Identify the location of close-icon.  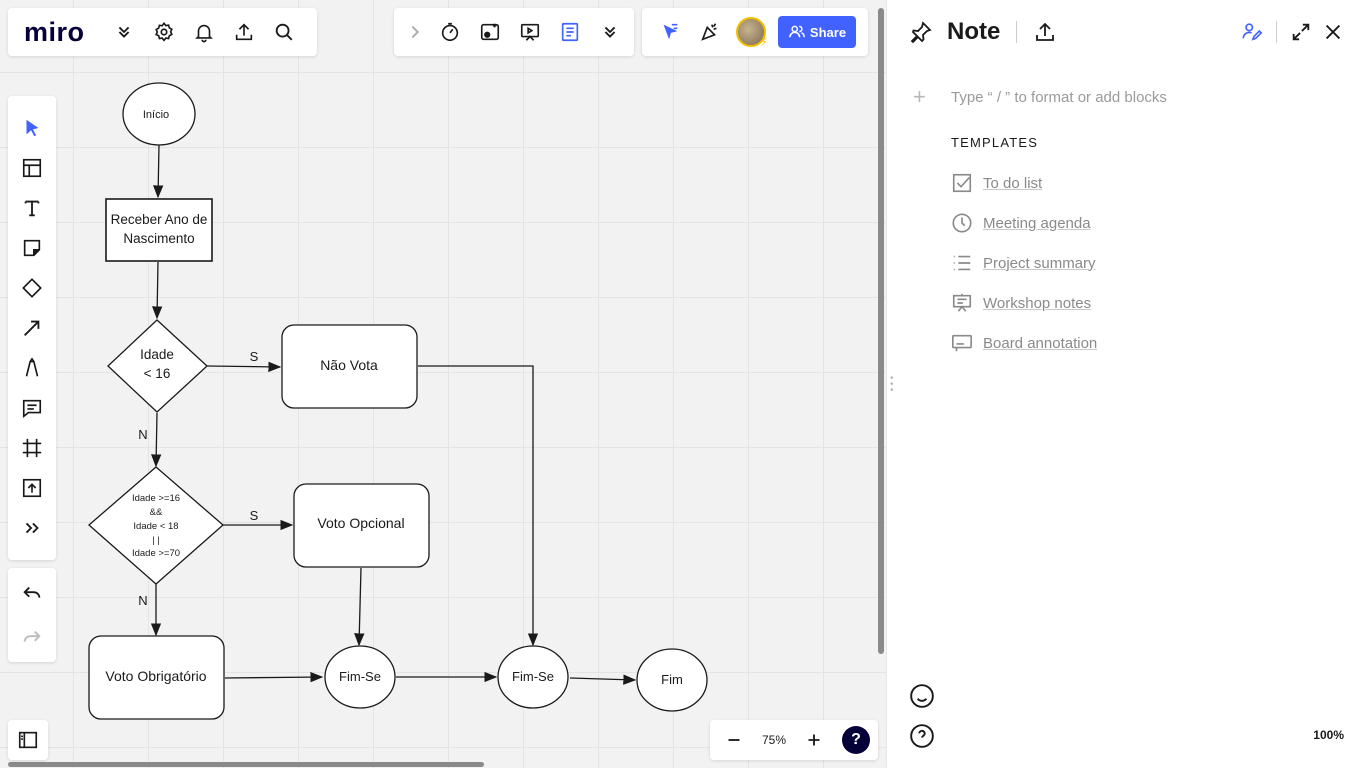
(1333, 32).